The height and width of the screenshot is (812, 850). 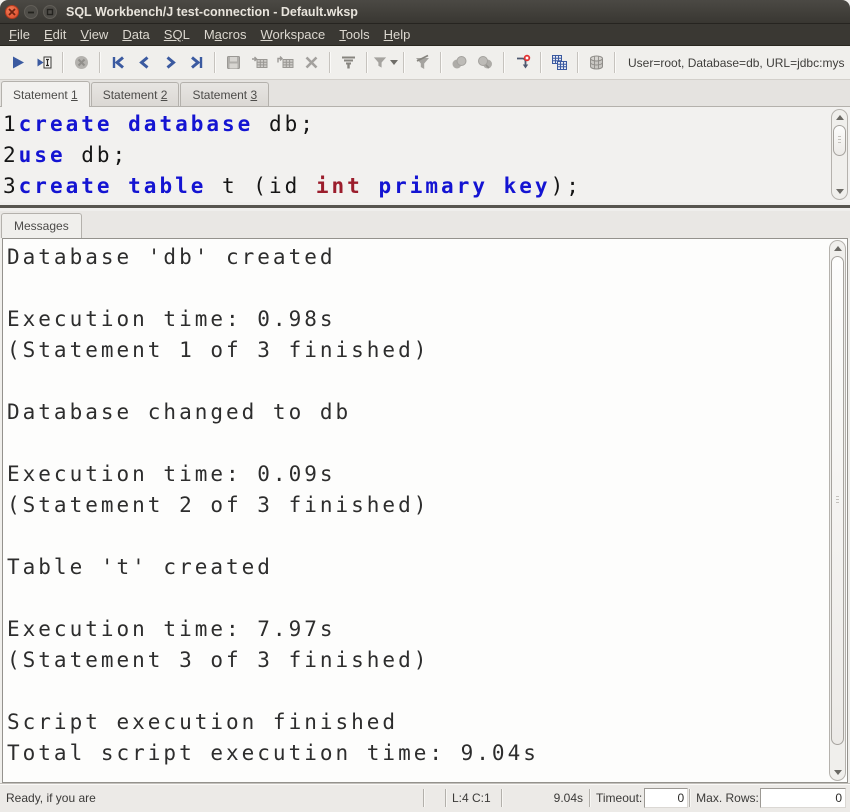 I want to click on menu-data: Data, so click(x=135, y=34).